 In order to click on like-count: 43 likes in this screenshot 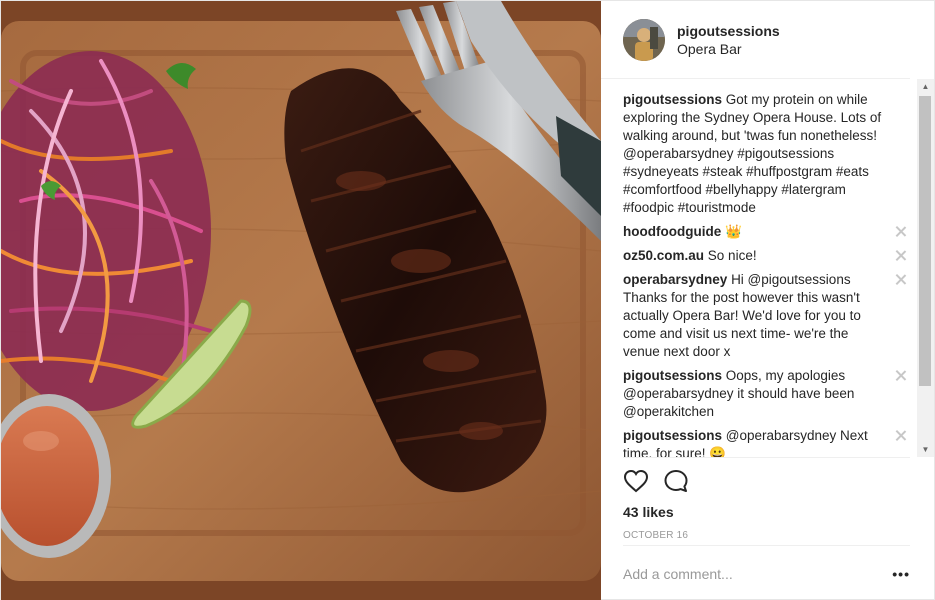, I will do `click(766, 512)`.